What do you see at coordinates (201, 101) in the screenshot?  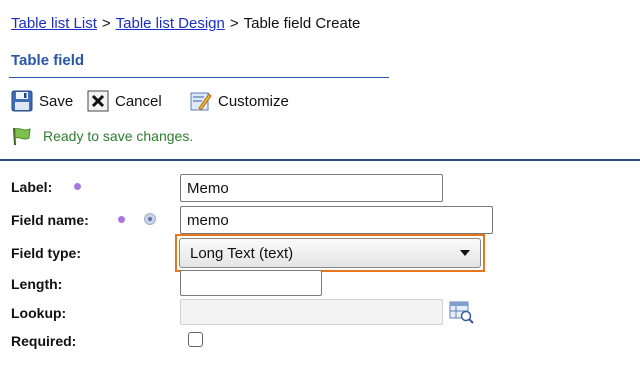 I see `edit-form-icon` at bounding box center [201, 101].